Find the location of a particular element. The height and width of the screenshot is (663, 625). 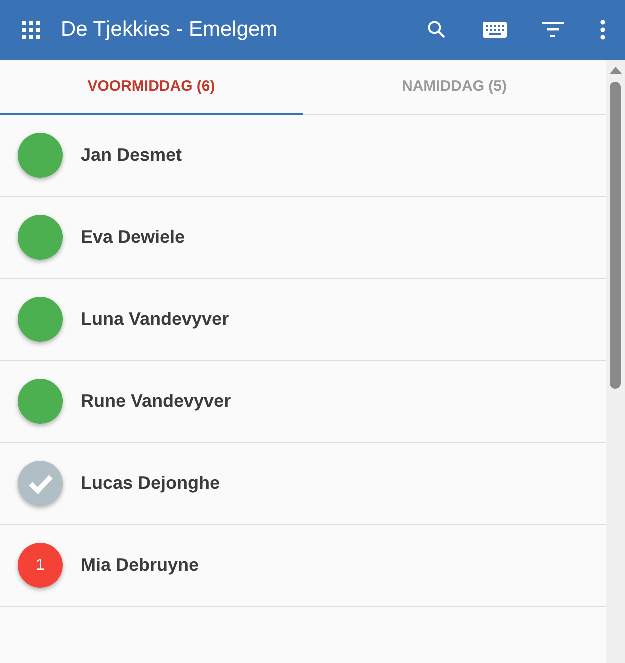

more-icon is located at coordinates (603, 30).